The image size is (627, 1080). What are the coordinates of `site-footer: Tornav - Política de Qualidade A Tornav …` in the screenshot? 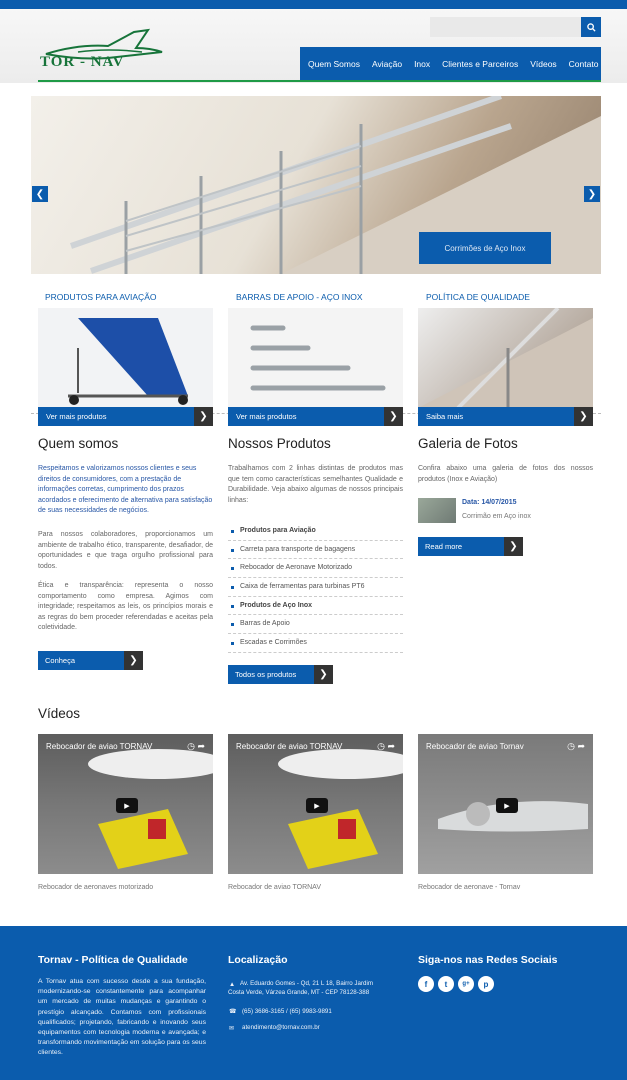 It's located at (313, 1003).